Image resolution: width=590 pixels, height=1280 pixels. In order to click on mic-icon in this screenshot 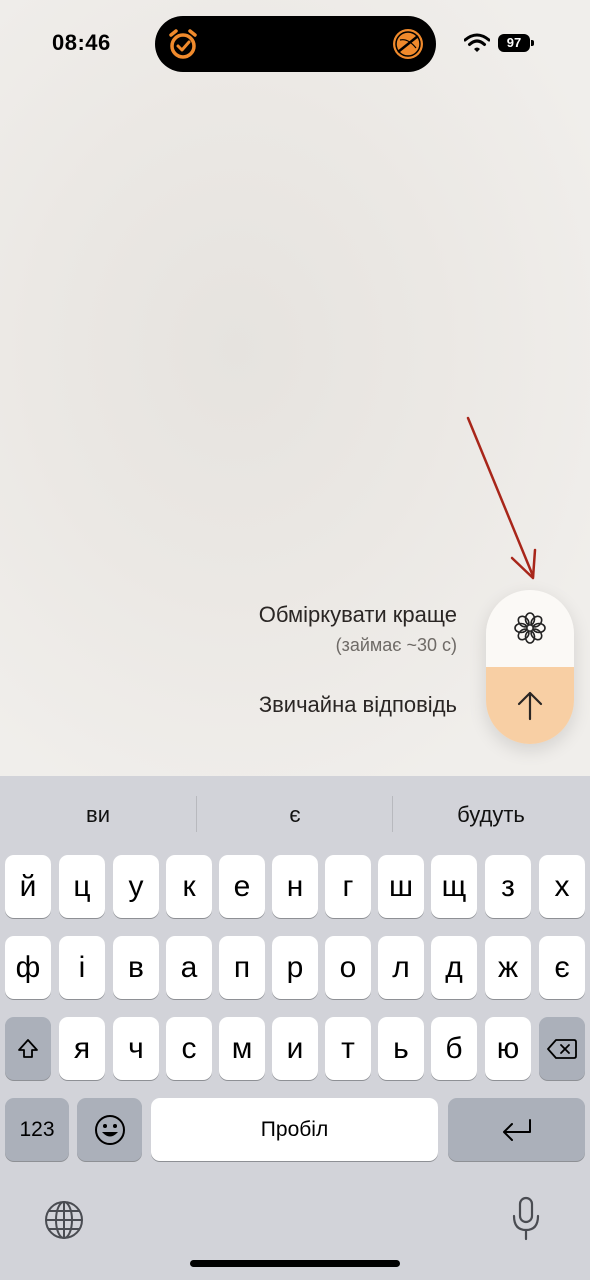, I will do `click(526, 1219)`.